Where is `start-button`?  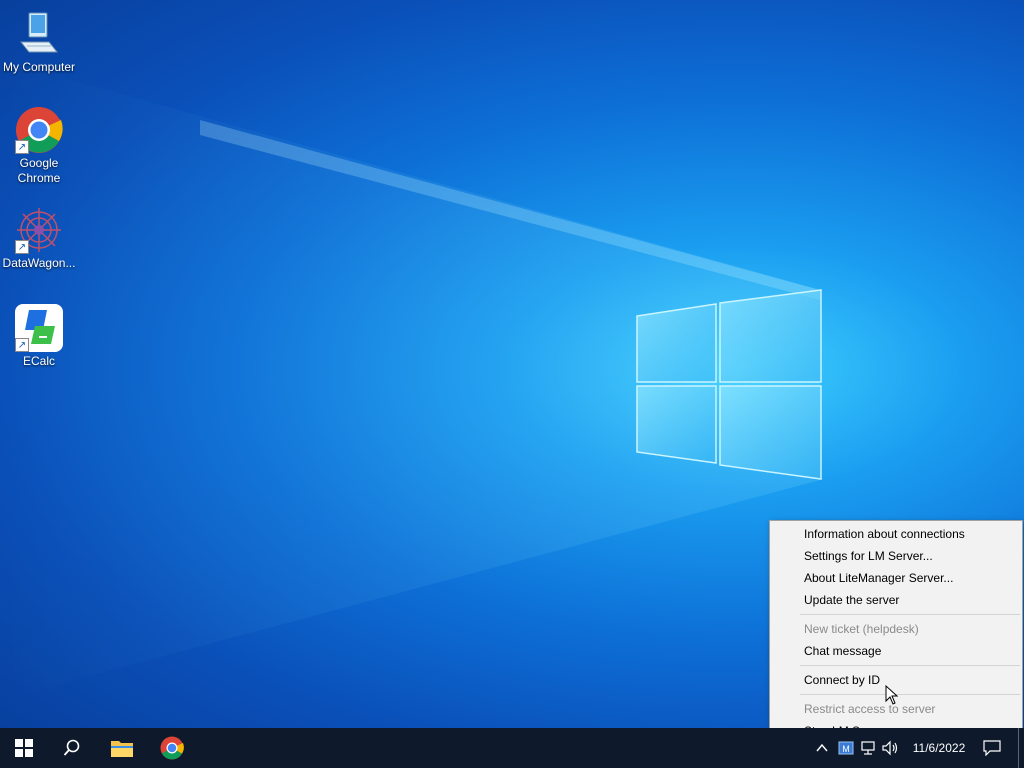
start-button is located at coordinates (24, 748).